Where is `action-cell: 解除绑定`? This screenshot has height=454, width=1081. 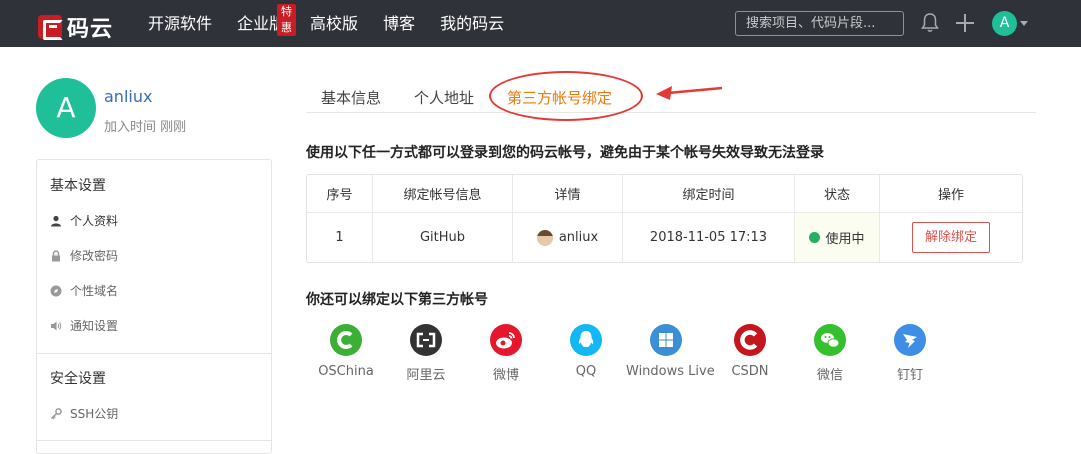
action-cell: 解除绑定 is located at coordinates (951, 237).